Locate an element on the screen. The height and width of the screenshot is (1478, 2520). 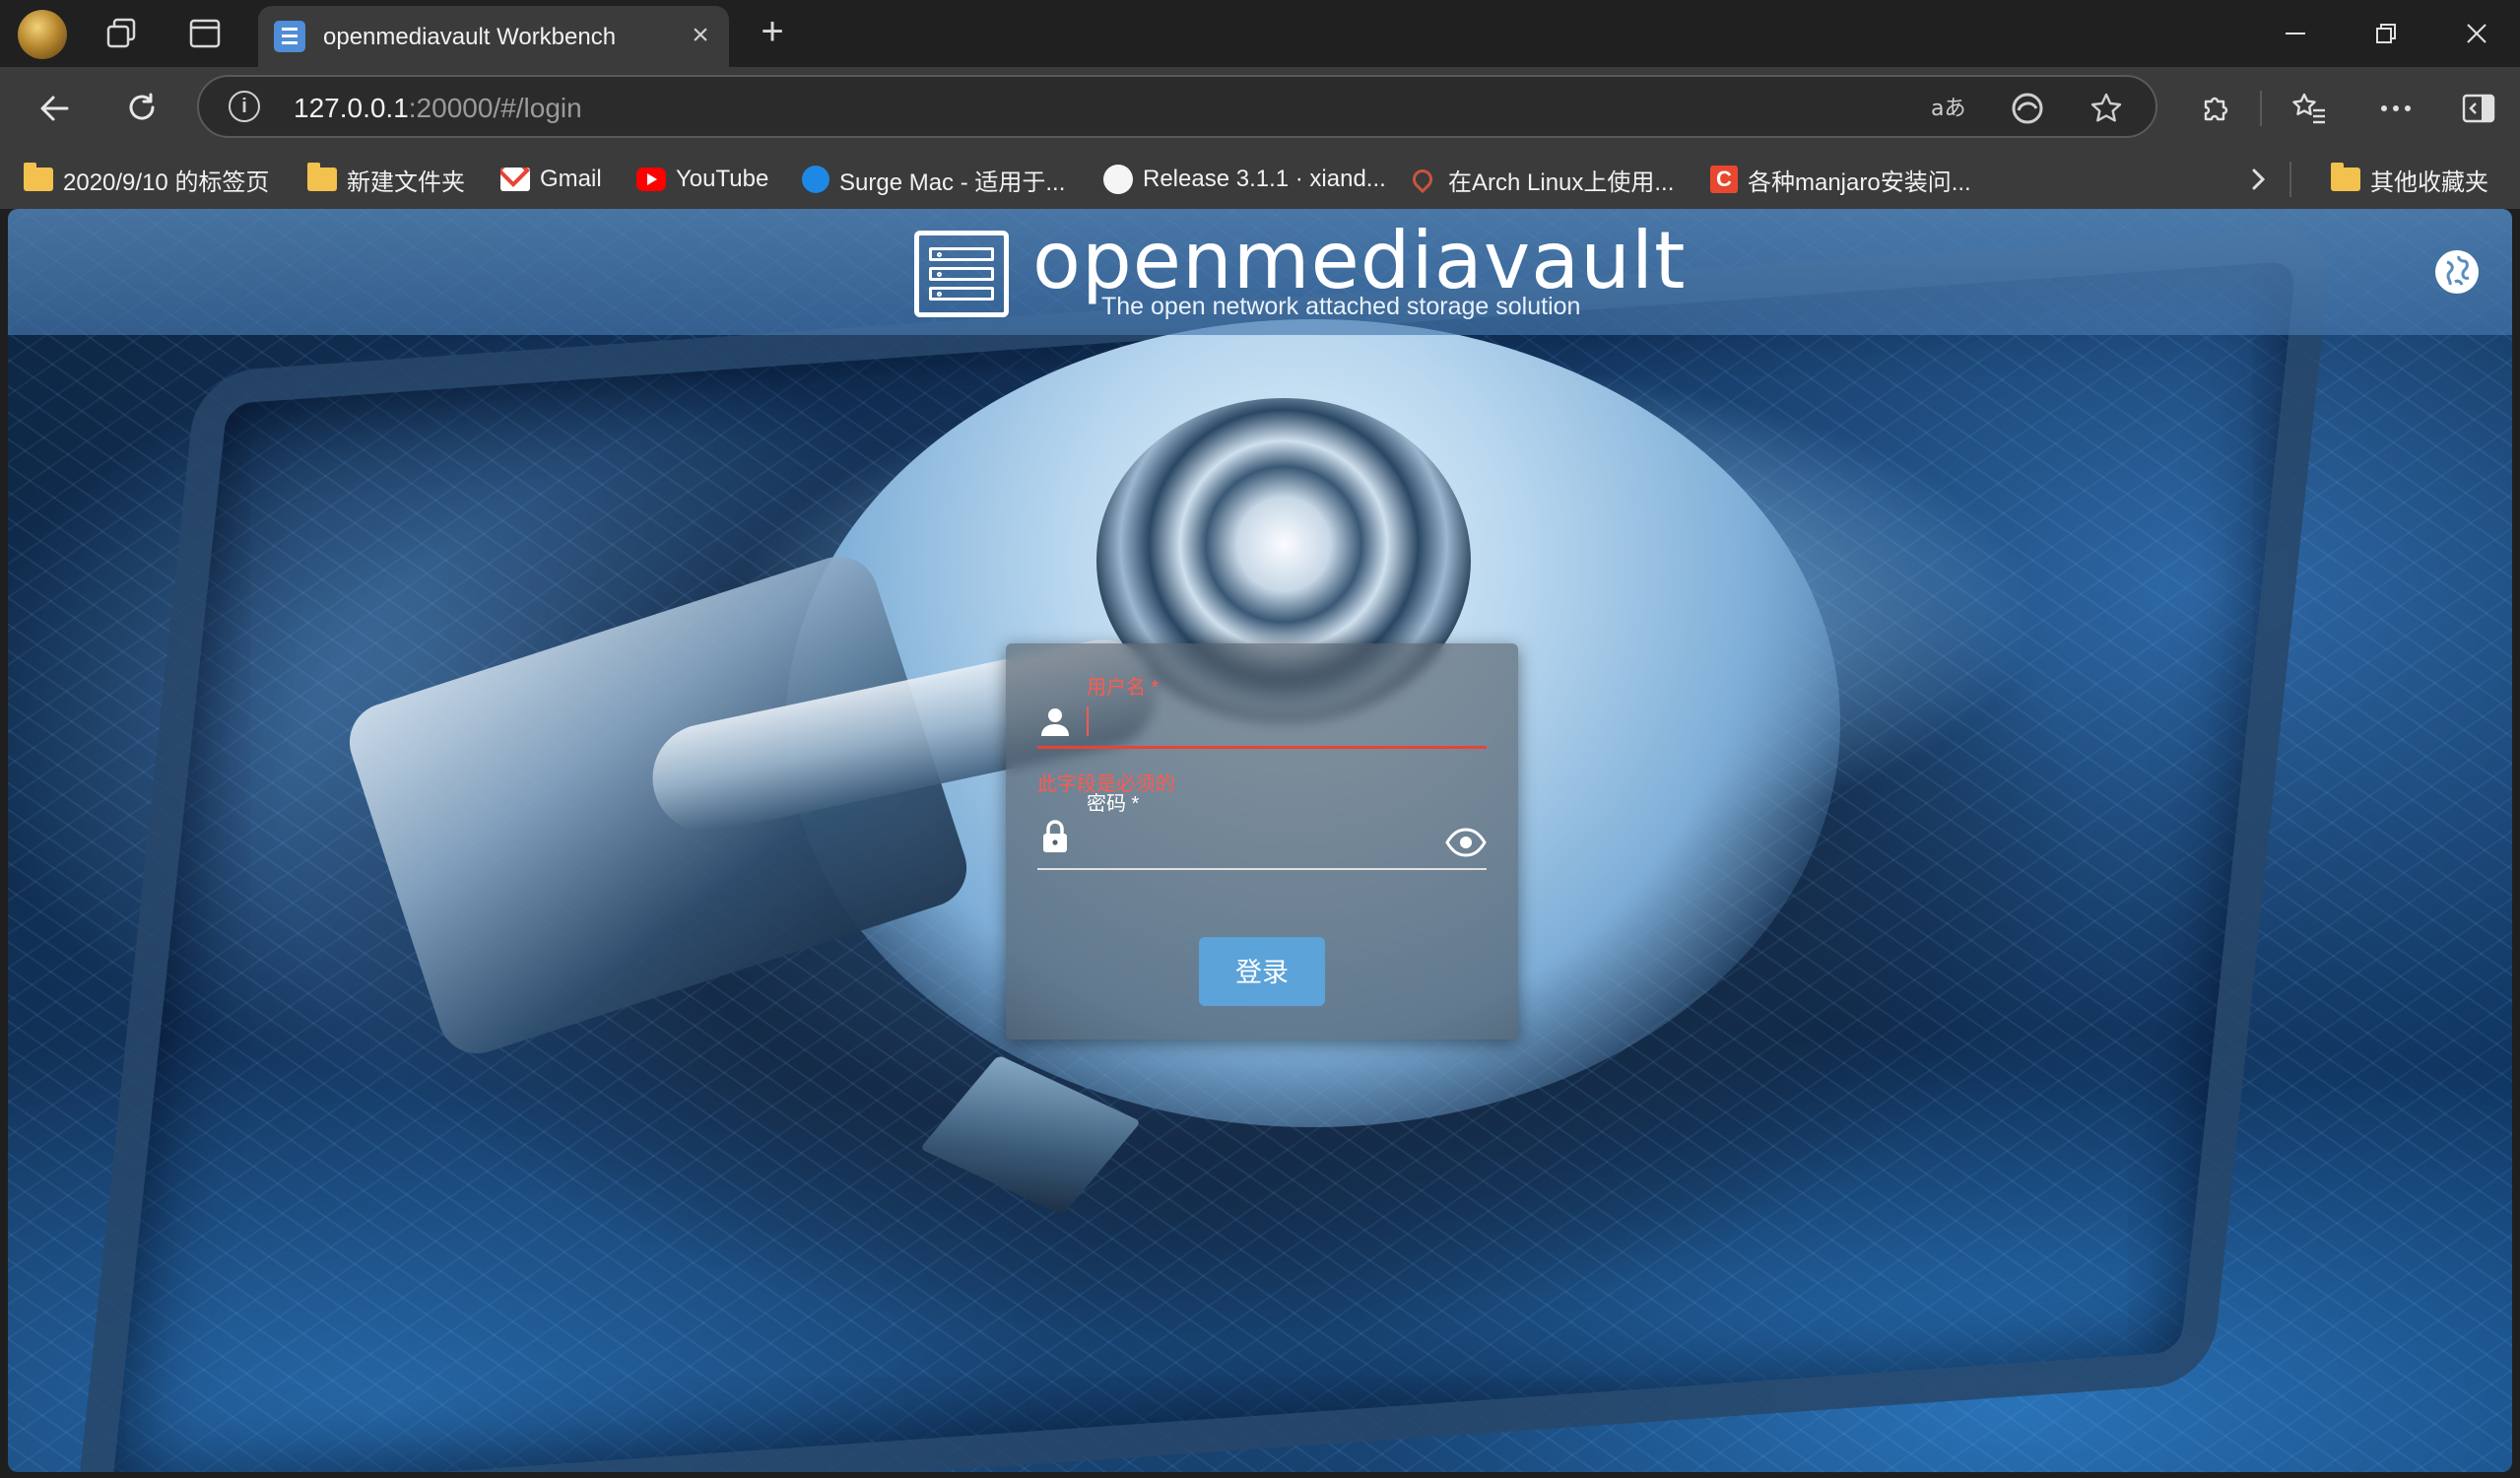
restore-icon is located at coordinates (2386, 34).